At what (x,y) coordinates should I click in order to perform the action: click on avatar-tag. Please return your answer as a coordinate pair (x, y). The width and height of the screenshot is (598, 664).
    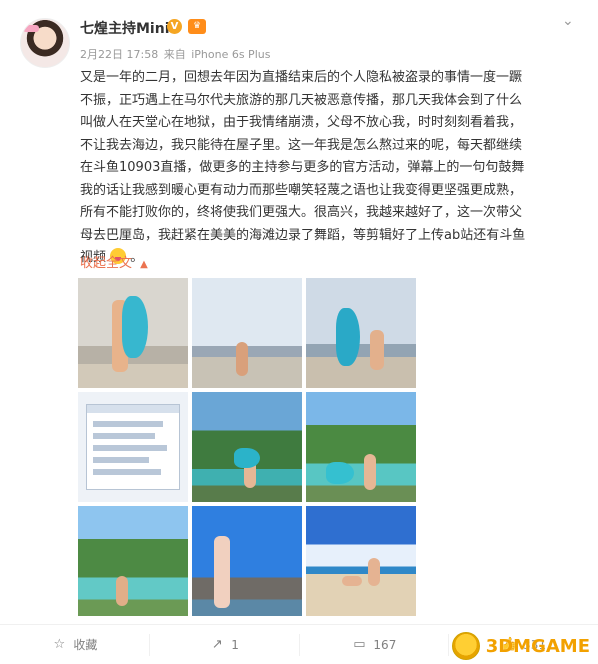
    Looking at the image, I should click on (31, 28).